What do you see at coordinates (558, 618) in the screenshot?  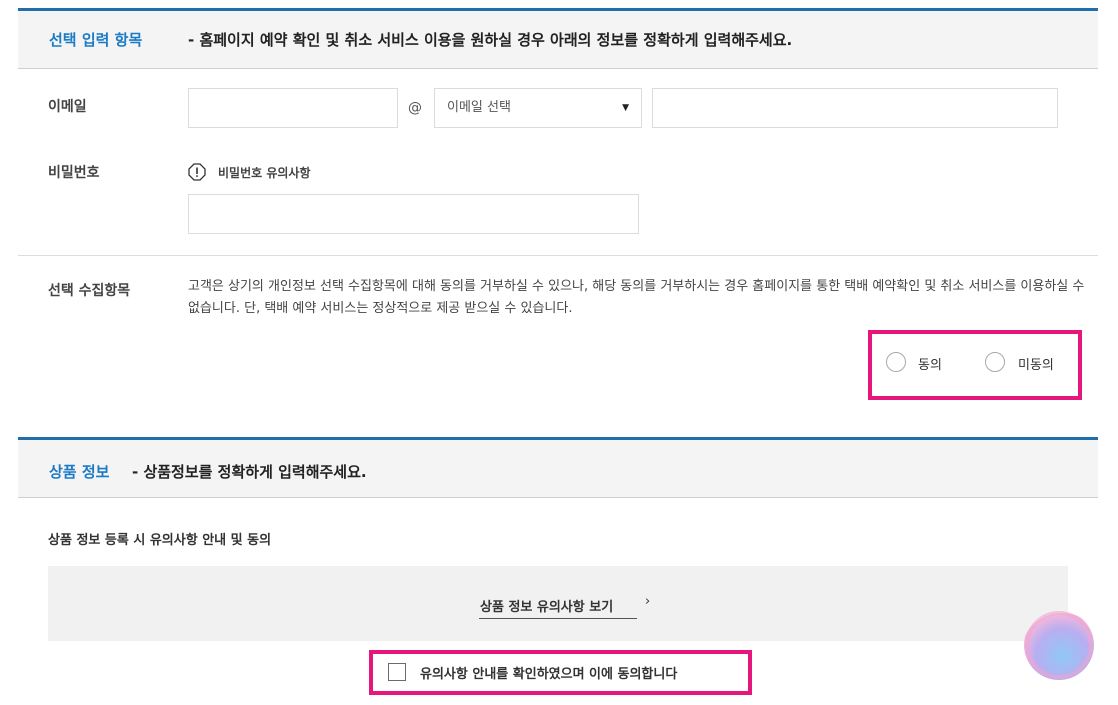 I see `view-link-underline` at bounding box center [558, 618].